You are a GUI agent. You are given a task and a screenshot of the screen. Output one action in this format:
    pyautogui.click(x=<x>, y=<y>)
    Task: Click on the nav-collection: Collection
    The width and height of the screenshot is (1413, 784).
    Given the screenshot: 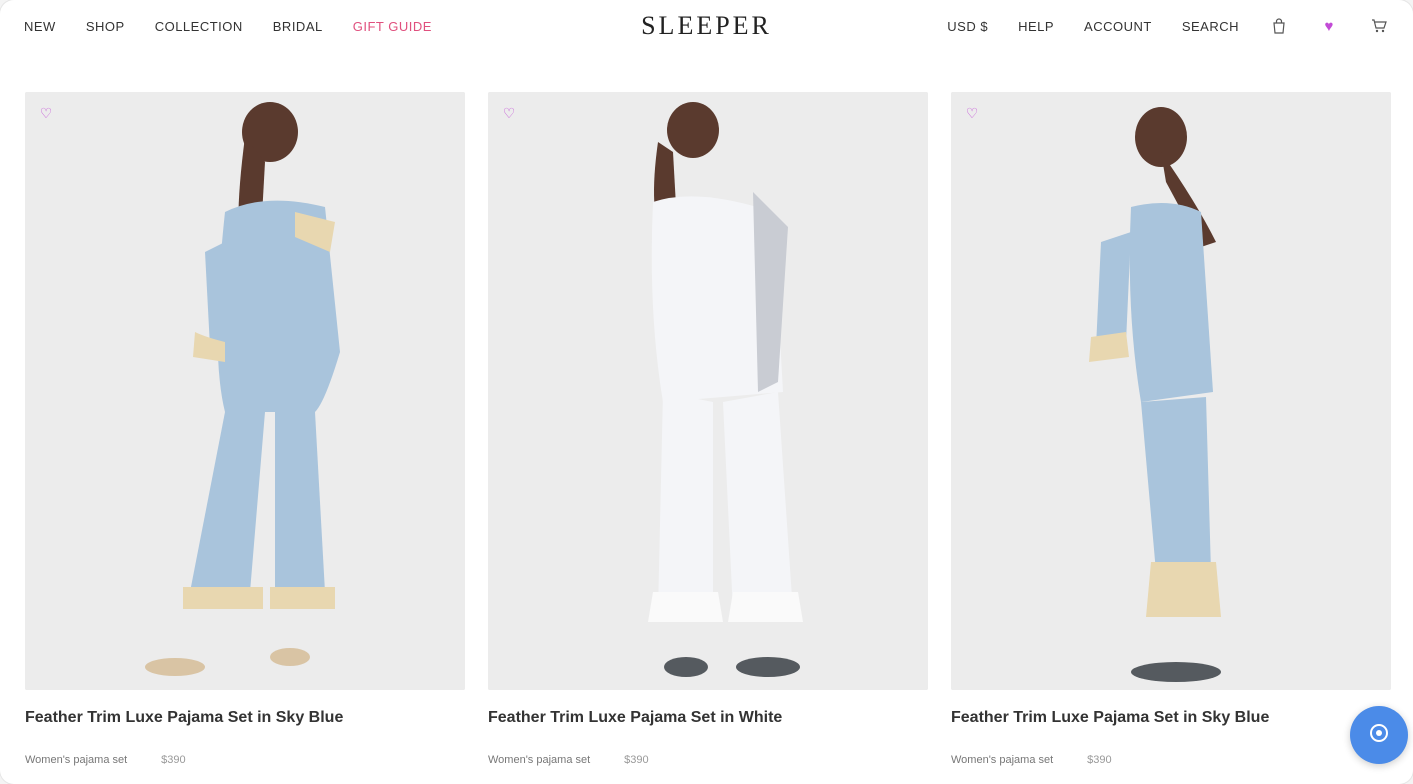 What is the action you would take?
    pyautogui.click(x=199, y=26)
    